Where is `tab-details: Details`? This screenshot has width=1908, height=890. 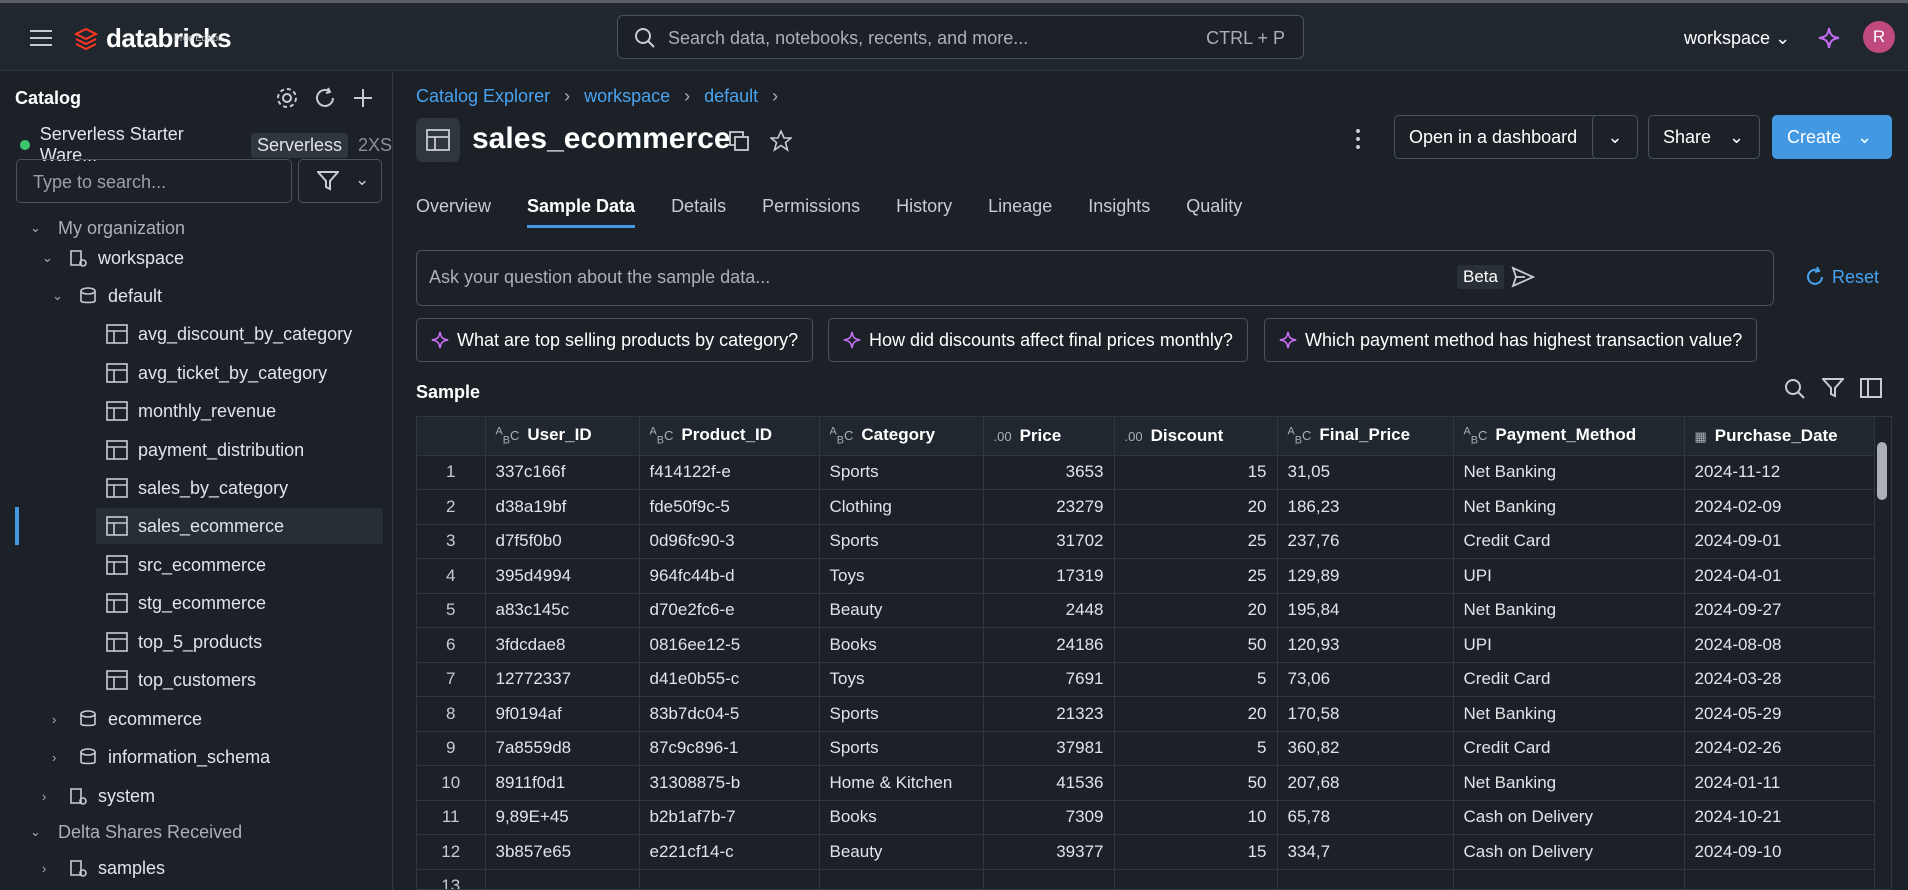
tab-details: Details is located at coordinates (698, 212).